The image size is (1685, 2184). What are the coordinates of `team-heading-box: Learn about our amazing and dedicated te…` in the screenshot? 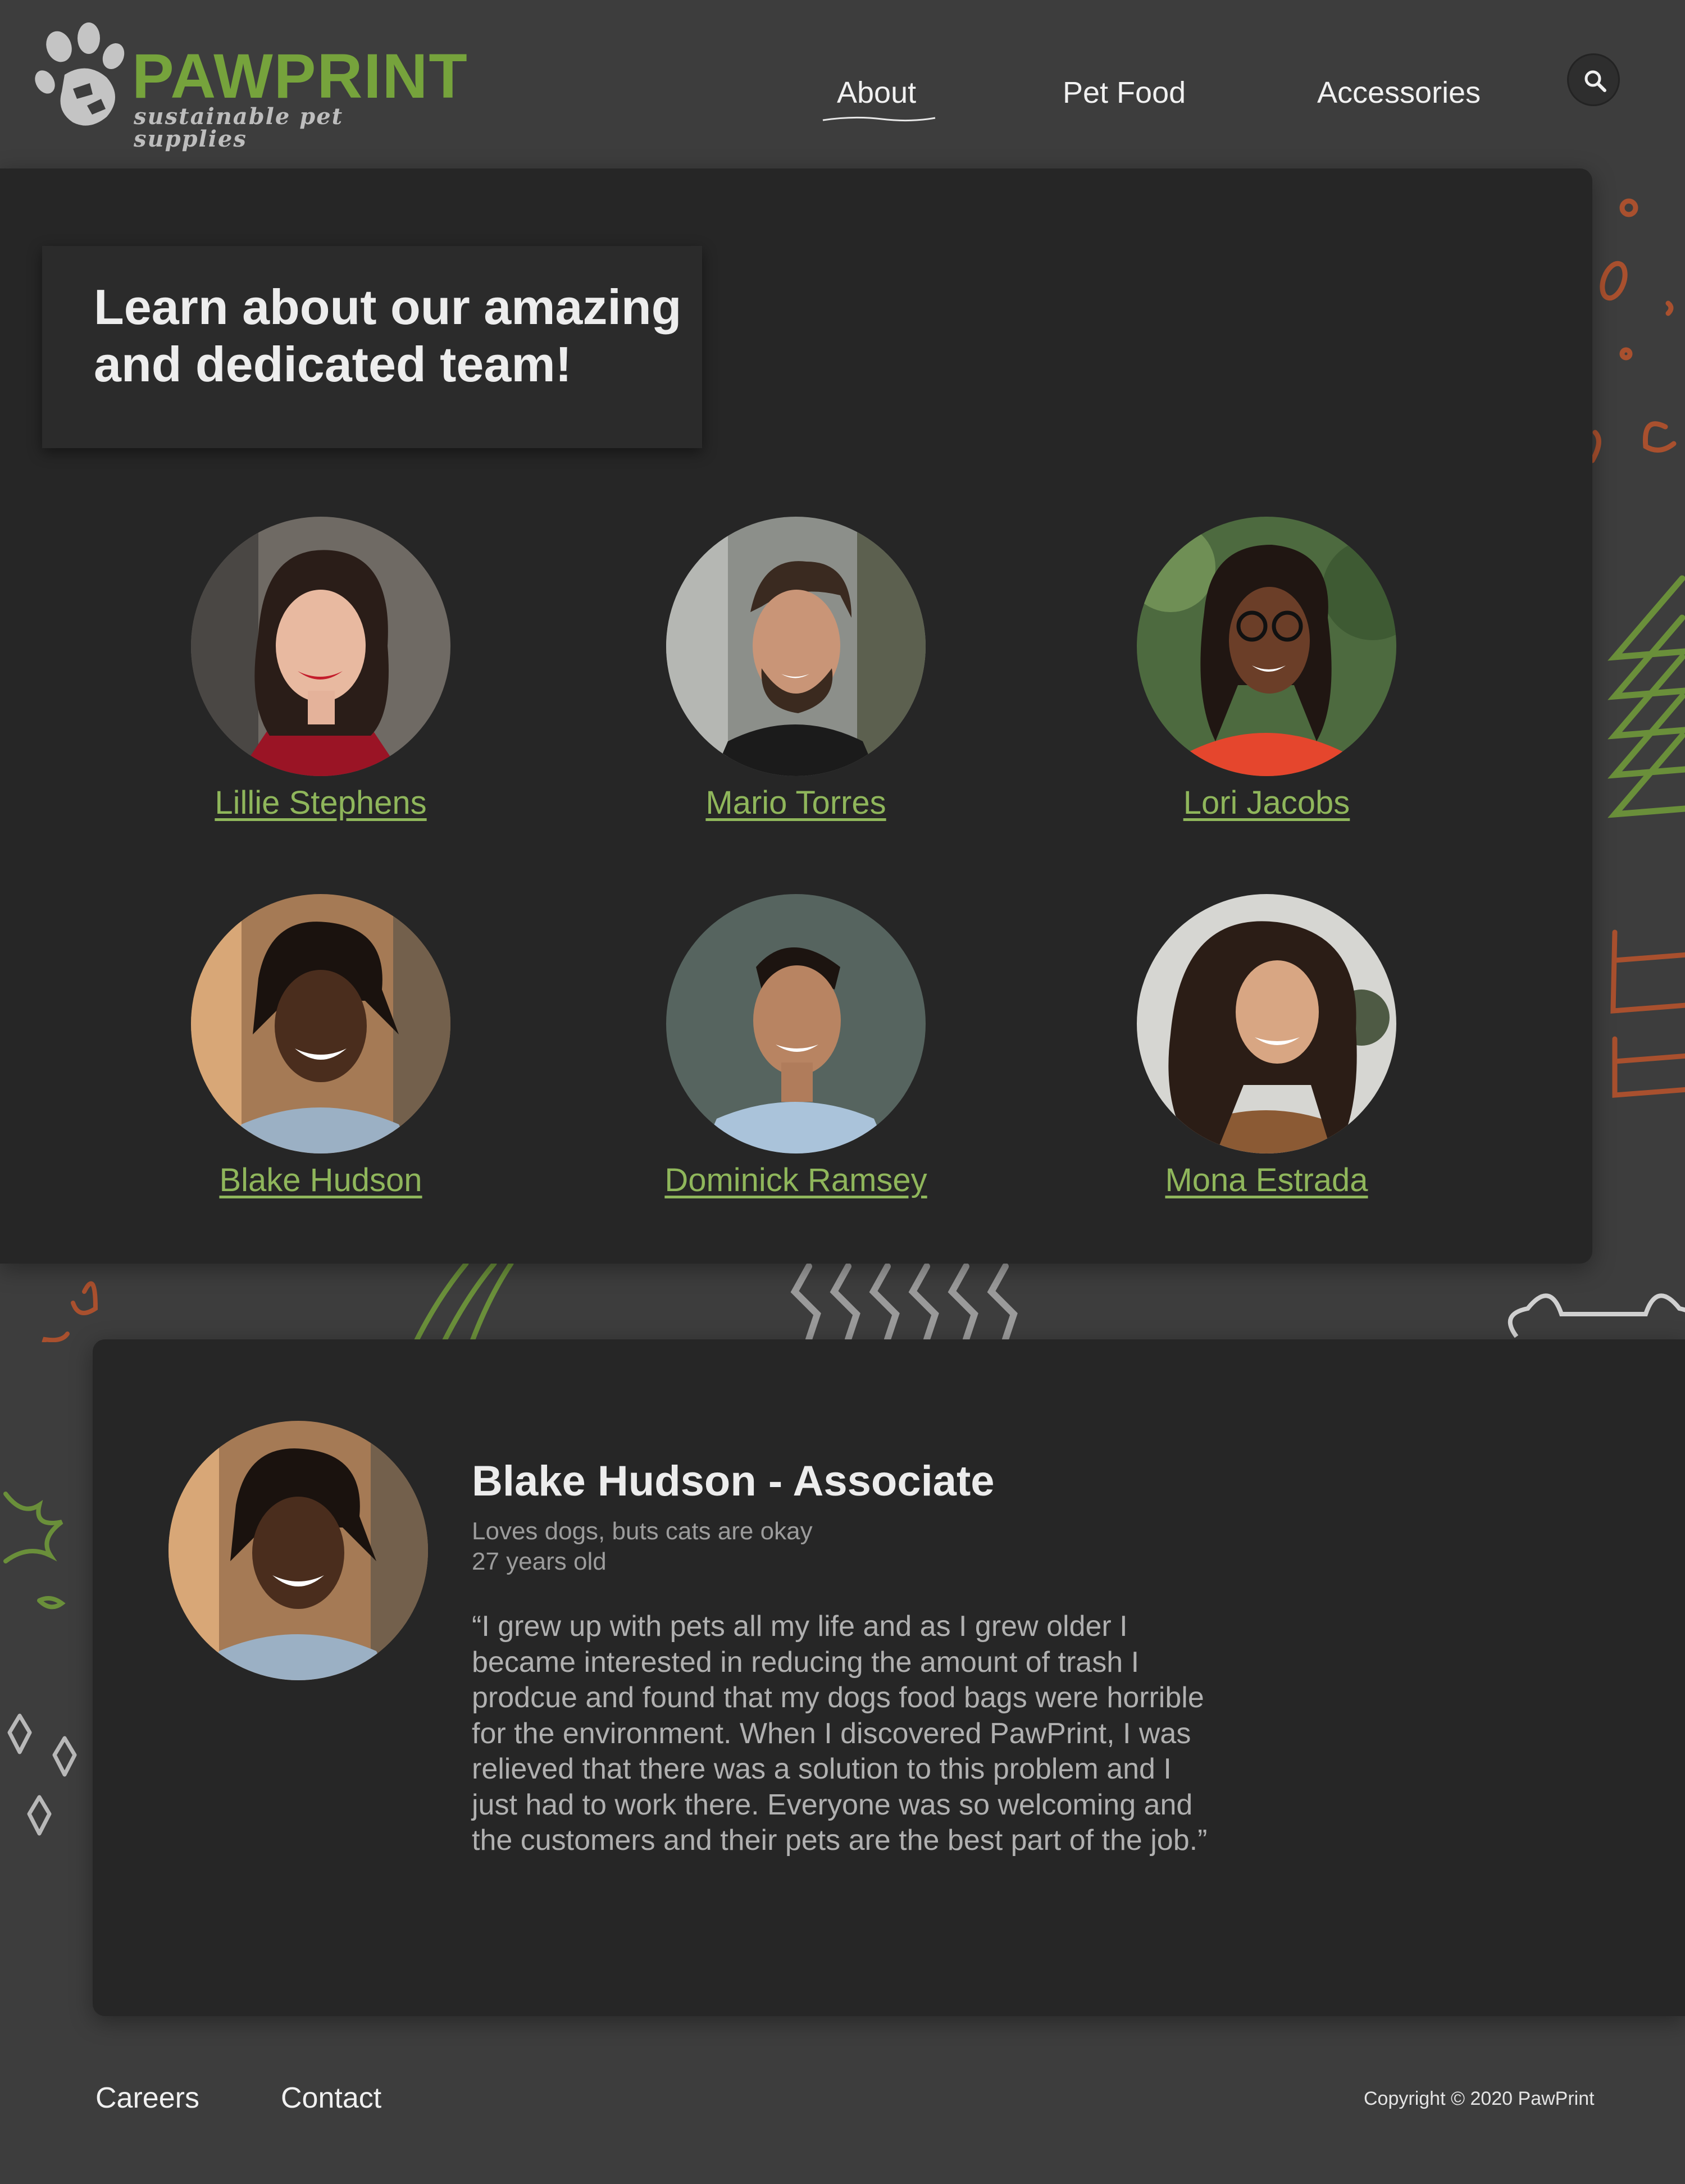 It's located at (372, 347).